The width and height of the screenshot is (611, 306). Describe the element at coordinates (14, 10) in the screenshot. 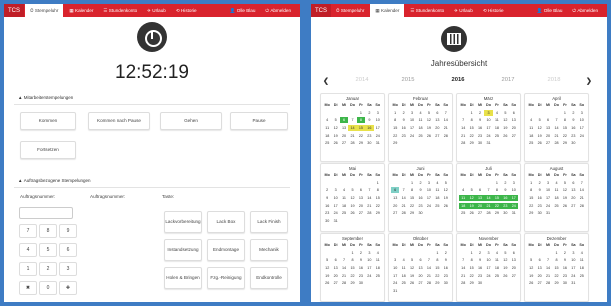

I see `brand: TCS` at that location.